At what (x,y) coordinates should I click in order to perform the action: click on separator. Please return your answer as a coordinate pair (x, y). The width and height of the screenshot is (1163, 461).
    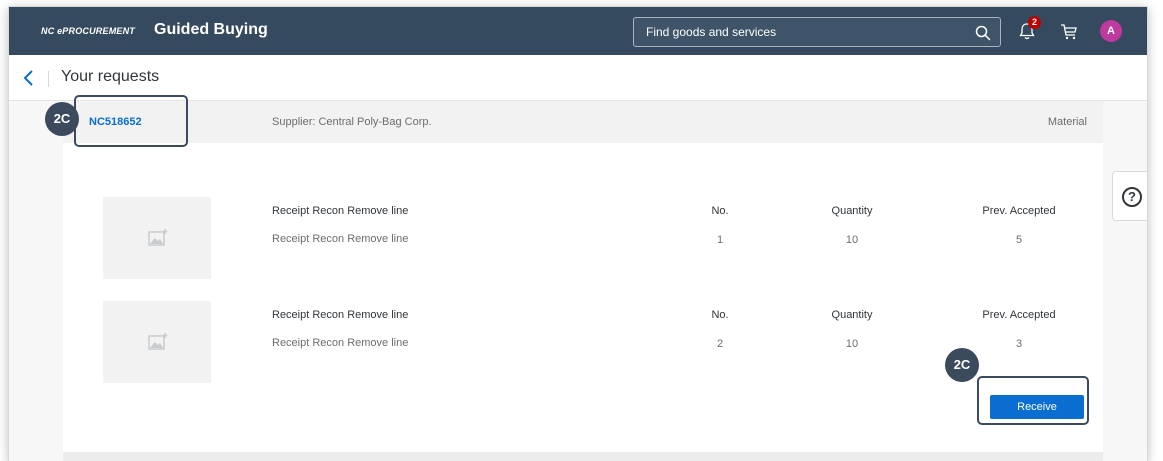
    Looking at the image, I should click on (48, 79).